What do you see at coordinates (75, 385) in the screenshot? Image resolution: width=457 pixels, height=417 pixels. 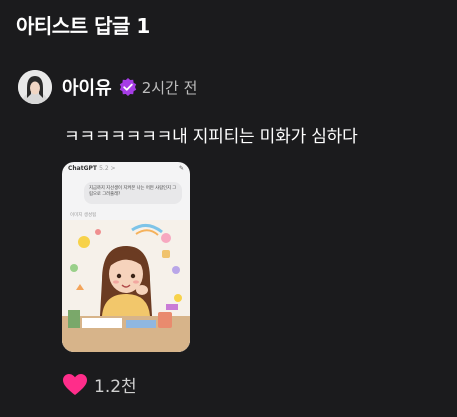 I see `heart-icon` at bounding box center [75, 385].